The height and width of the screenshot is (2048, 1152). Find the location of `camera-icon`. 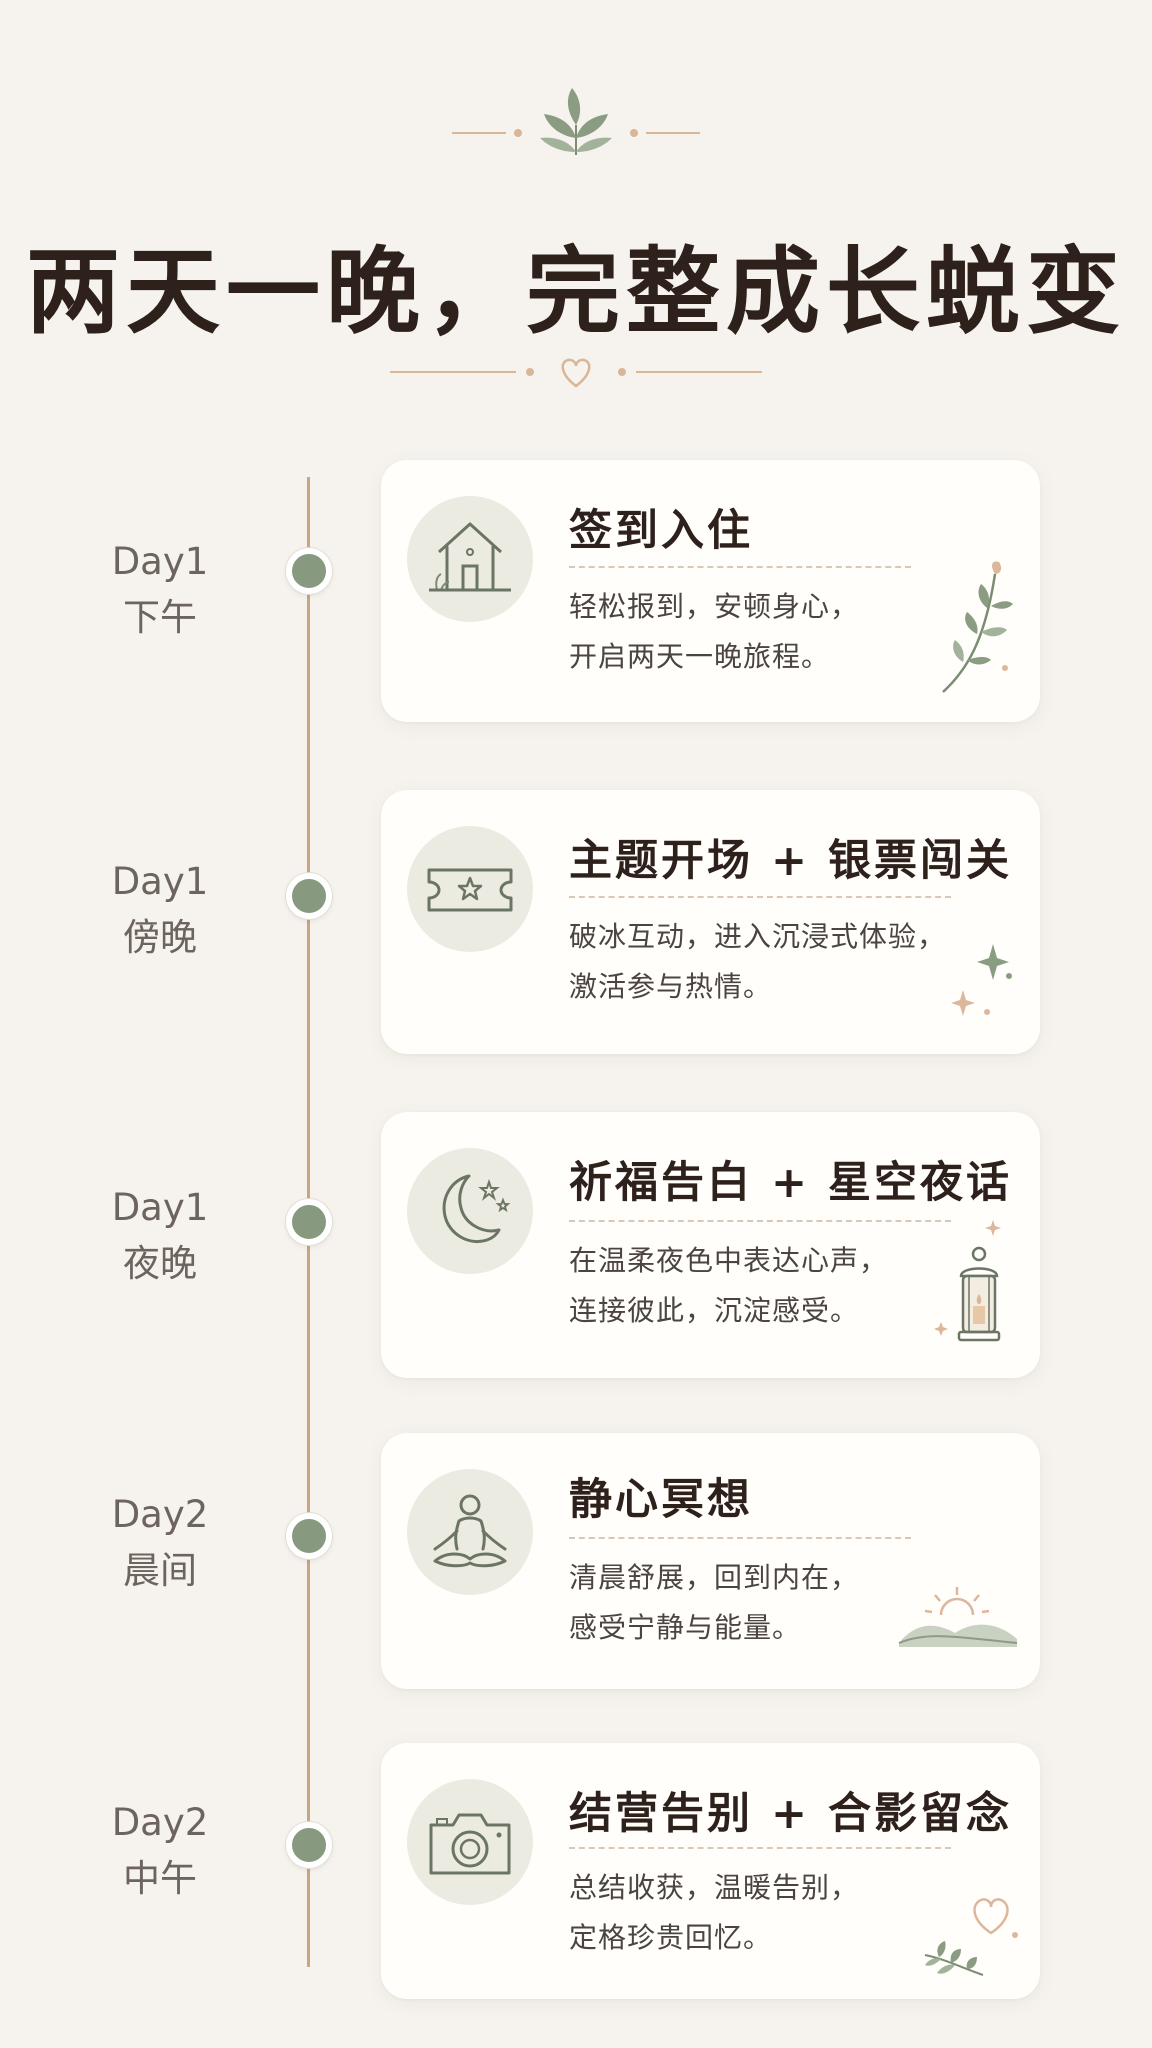

camera-icon is located at coordinates (470, 1842).